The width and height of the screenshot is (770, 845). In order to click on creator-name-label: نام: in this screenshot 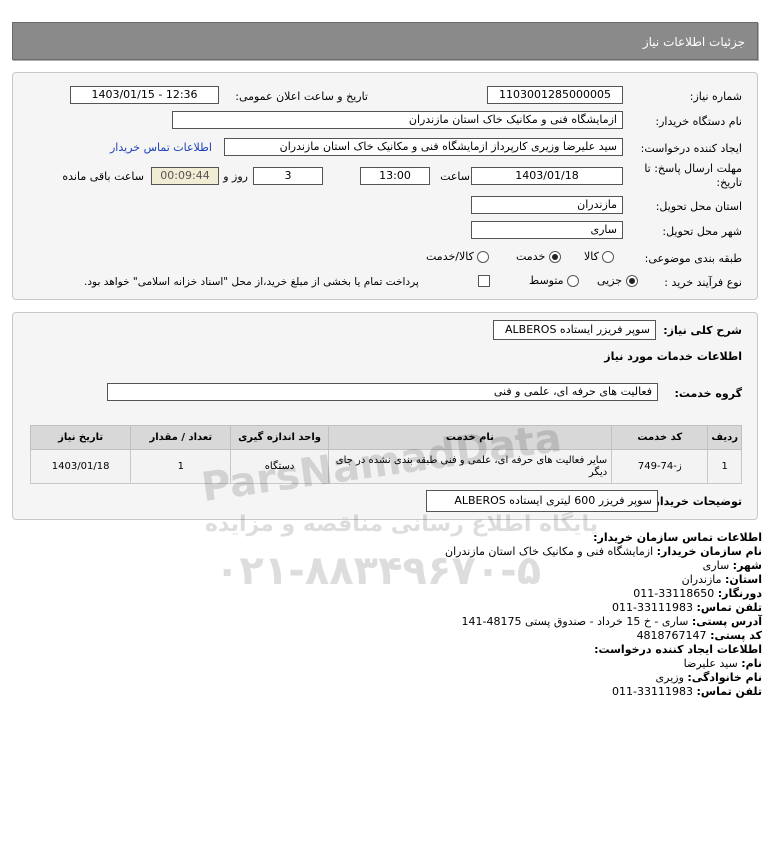, I will do `click(751, 663)`.